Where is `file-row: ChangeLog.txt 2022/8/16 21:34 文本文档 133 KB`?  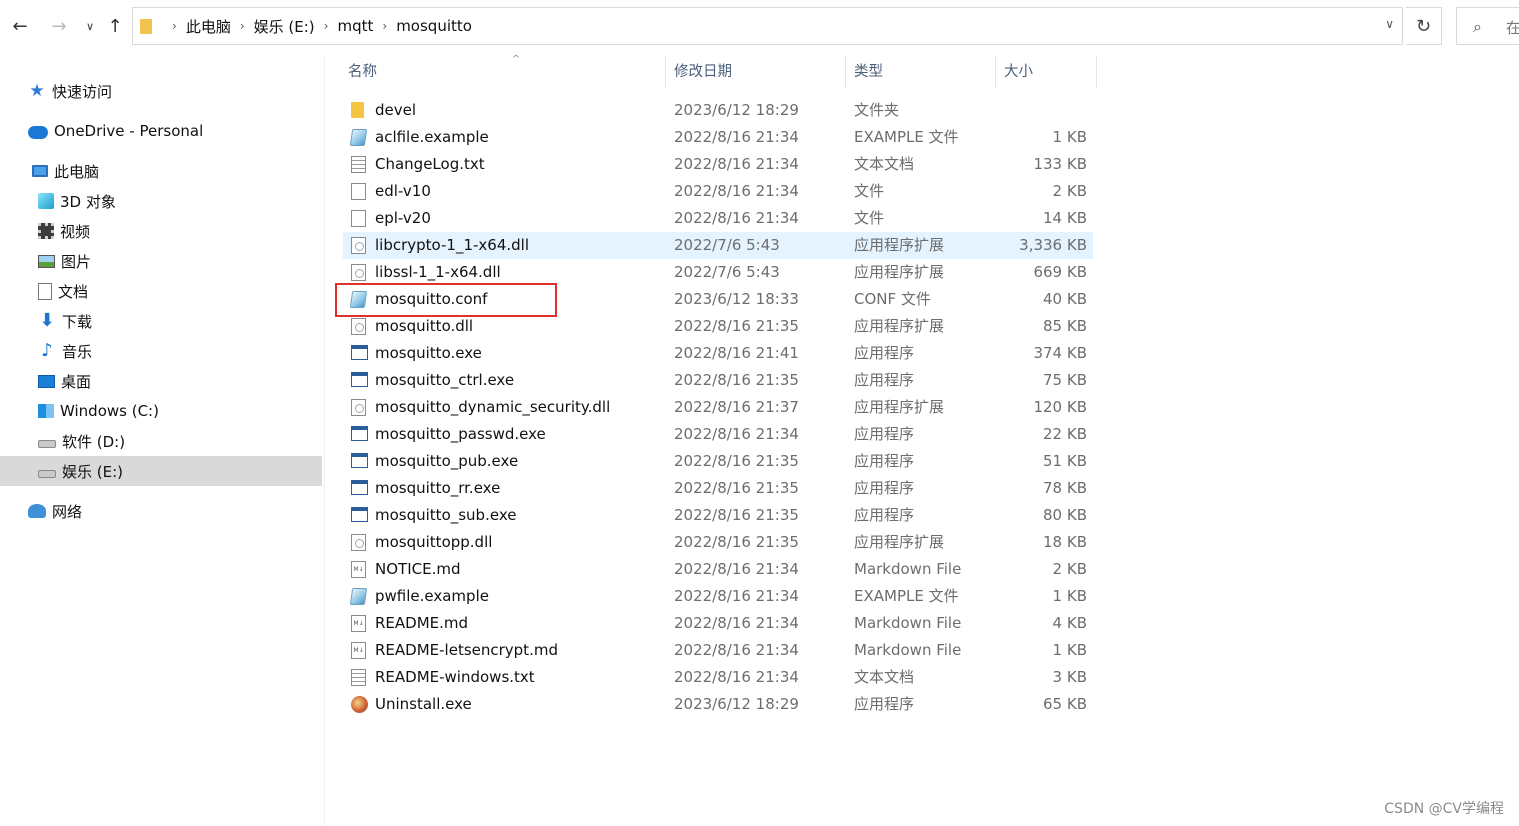
file-row: ChangeLog.txt 2022/8/16 21:34 文本文档 133 KB is located at coordinates (718, 164).